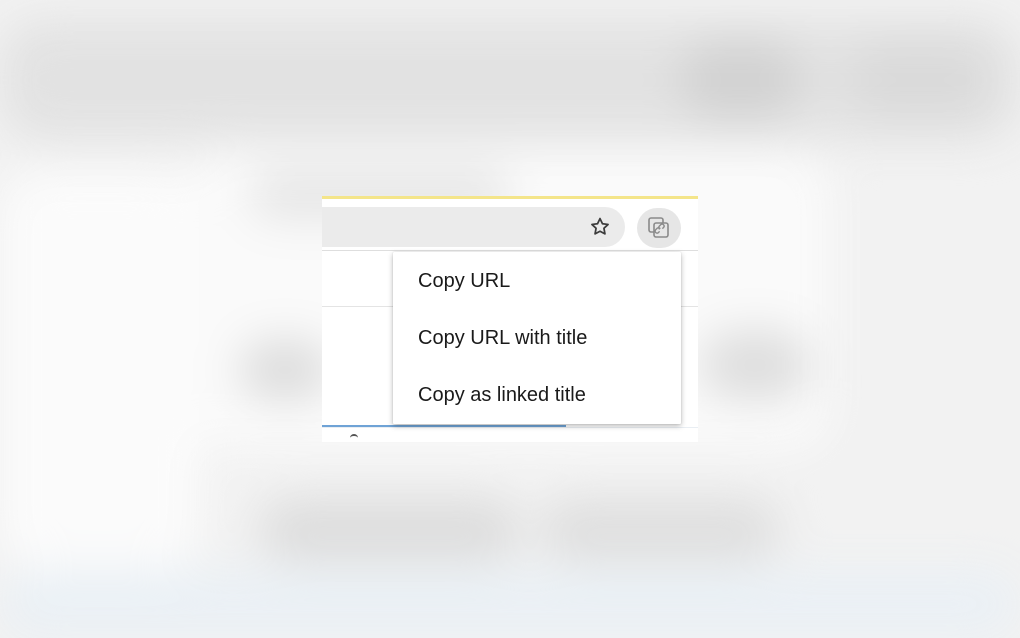  Describe the element at coordinates (537, 395) in the screenshot. I see `menu-item-copy-as-linked-title: Copy as linked title` at that location.